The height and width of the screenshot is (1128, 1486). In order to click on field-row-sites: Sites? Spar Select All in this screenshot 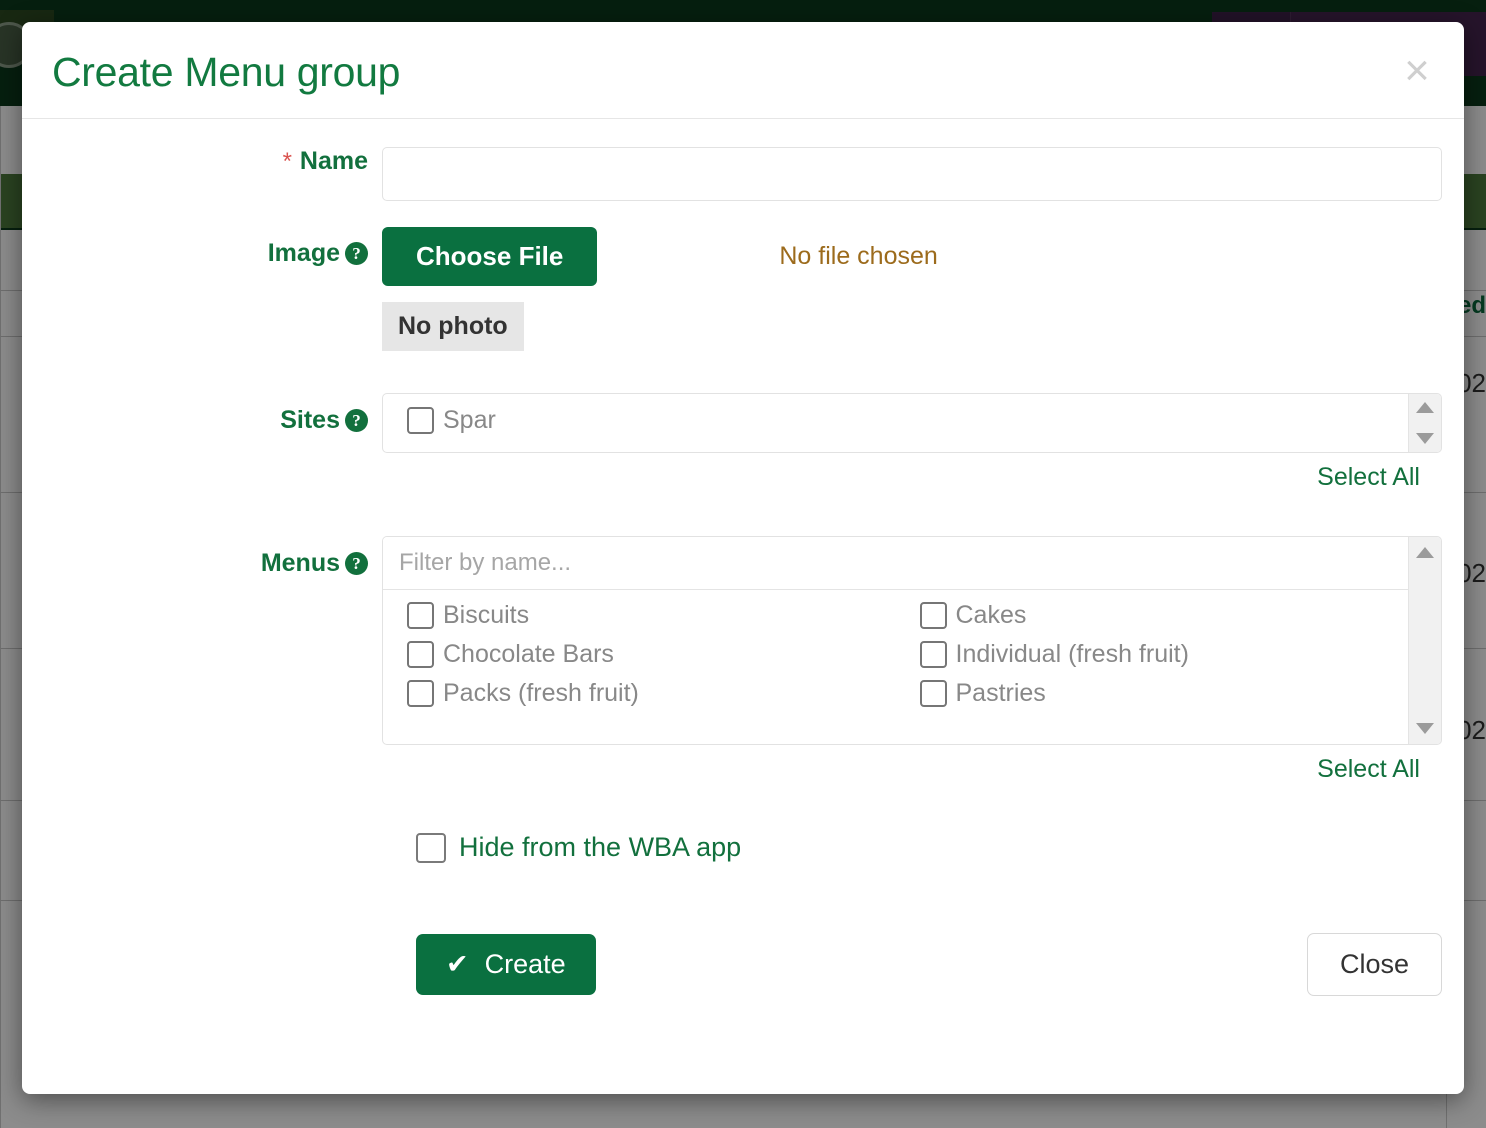, I will do `click(743, 442)`.